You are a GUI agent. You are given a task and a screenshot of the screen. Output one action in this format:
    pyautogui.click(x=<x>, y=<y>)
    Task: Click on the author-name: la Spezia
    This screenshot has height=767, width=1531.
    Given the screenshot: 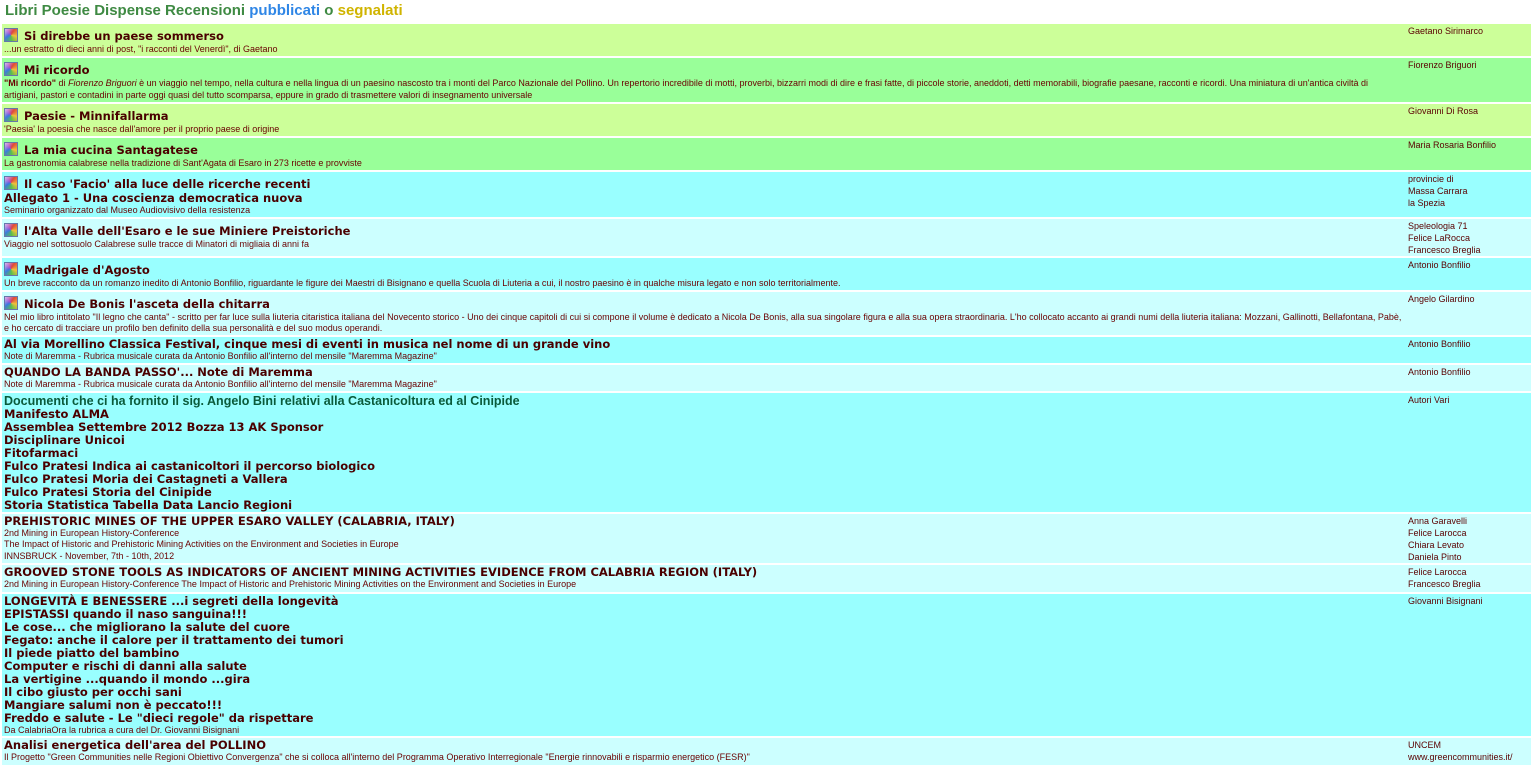 What is the action you would take?
    pyautogui.click(x=1427, y=203)
    